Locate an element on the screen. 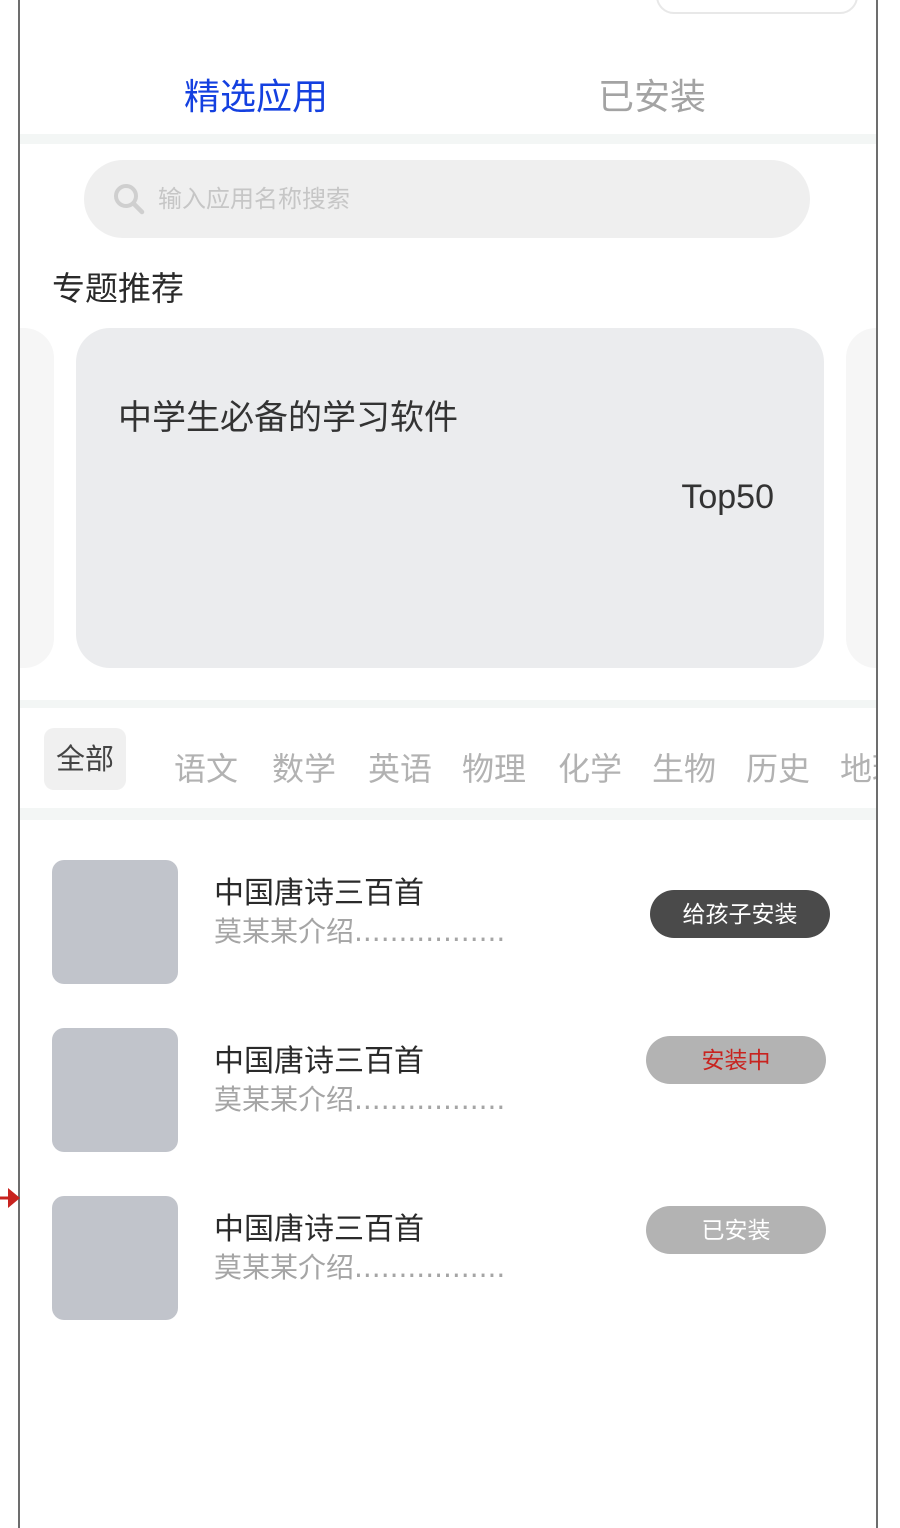 This screenshot has width=900, height=1528. category-history: 历史 is located at coordinates (778, 767).